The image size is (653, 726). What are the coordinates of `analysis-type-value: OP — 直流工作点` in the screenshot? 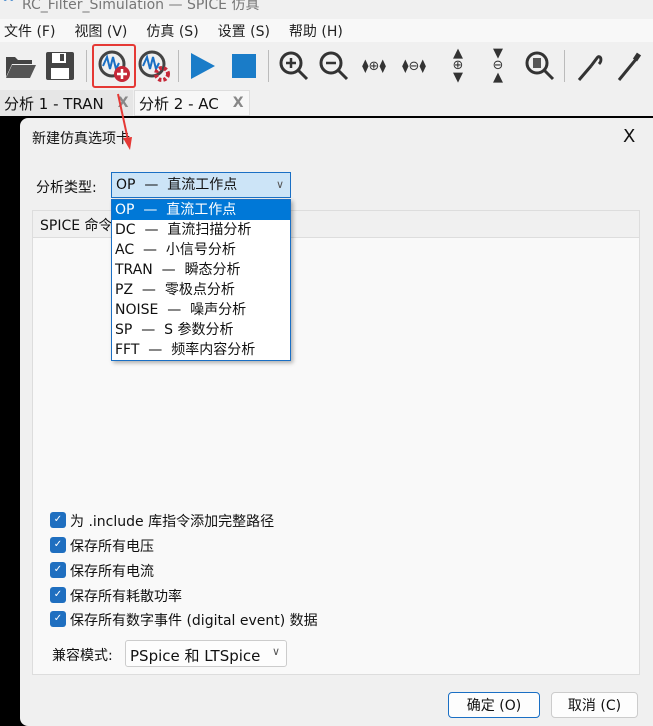 It's located at (177, 185).